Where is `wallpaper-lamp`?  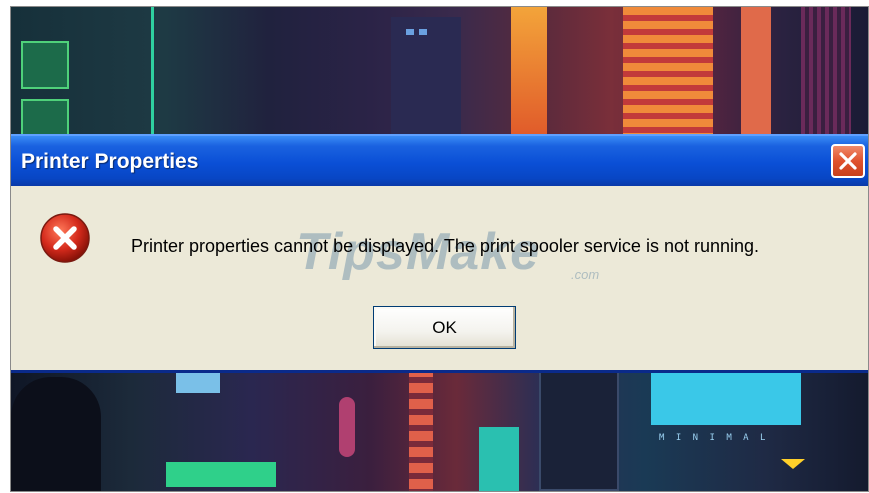
wallpaper-lamp is located at coordinates (793, 464).